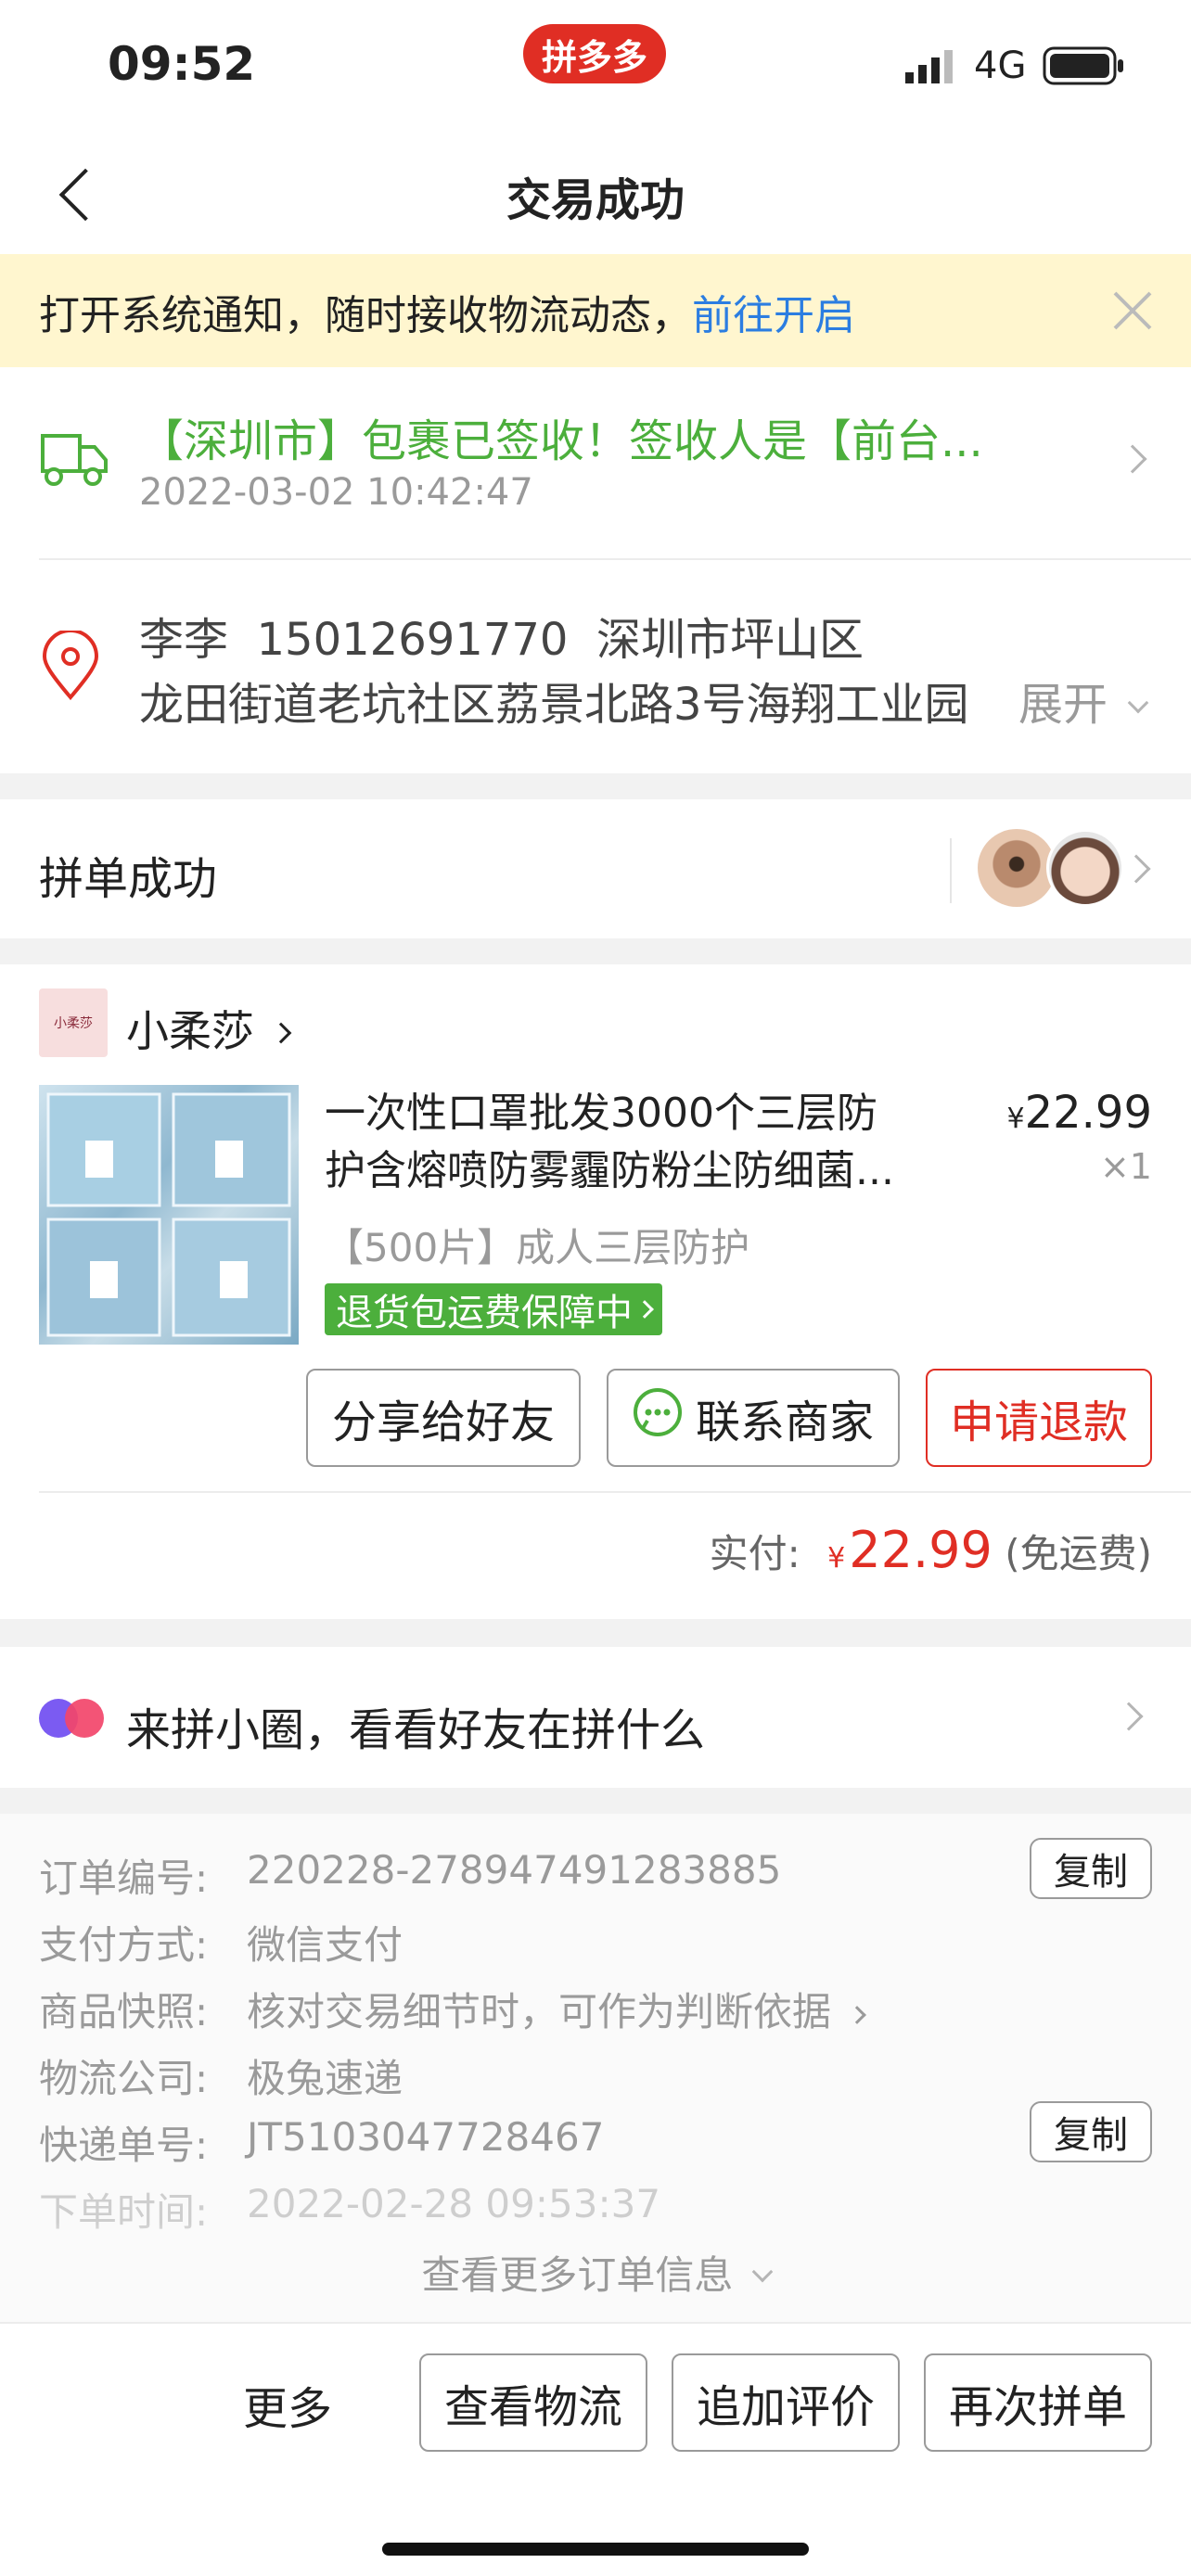 This screenshot has width=1191, height=2576. I want to click on app-badge: 拼多多, so click(594, 54).